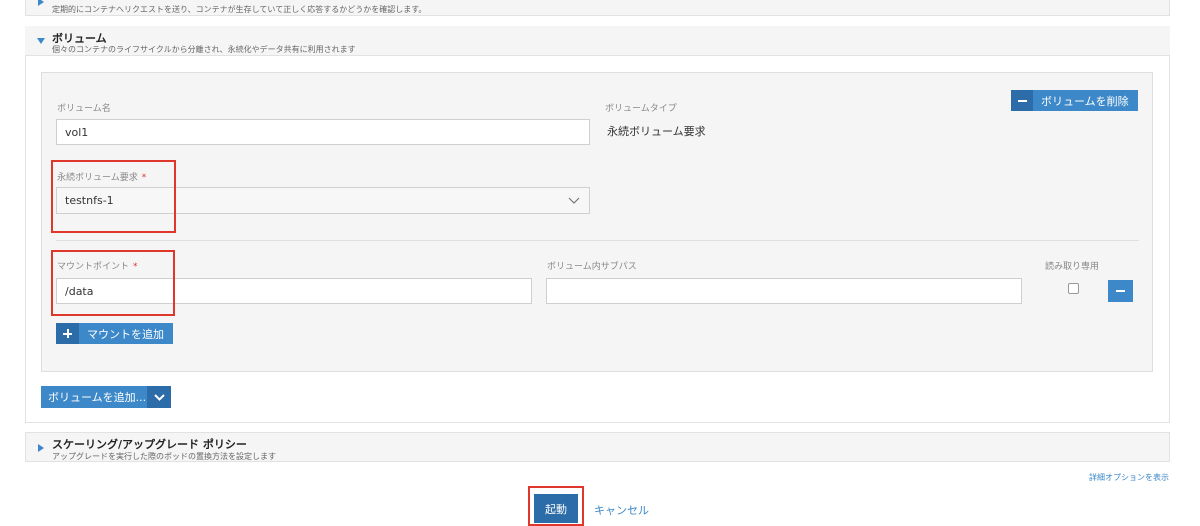  I want to click on remove-mount-button, so click(1120, 291).